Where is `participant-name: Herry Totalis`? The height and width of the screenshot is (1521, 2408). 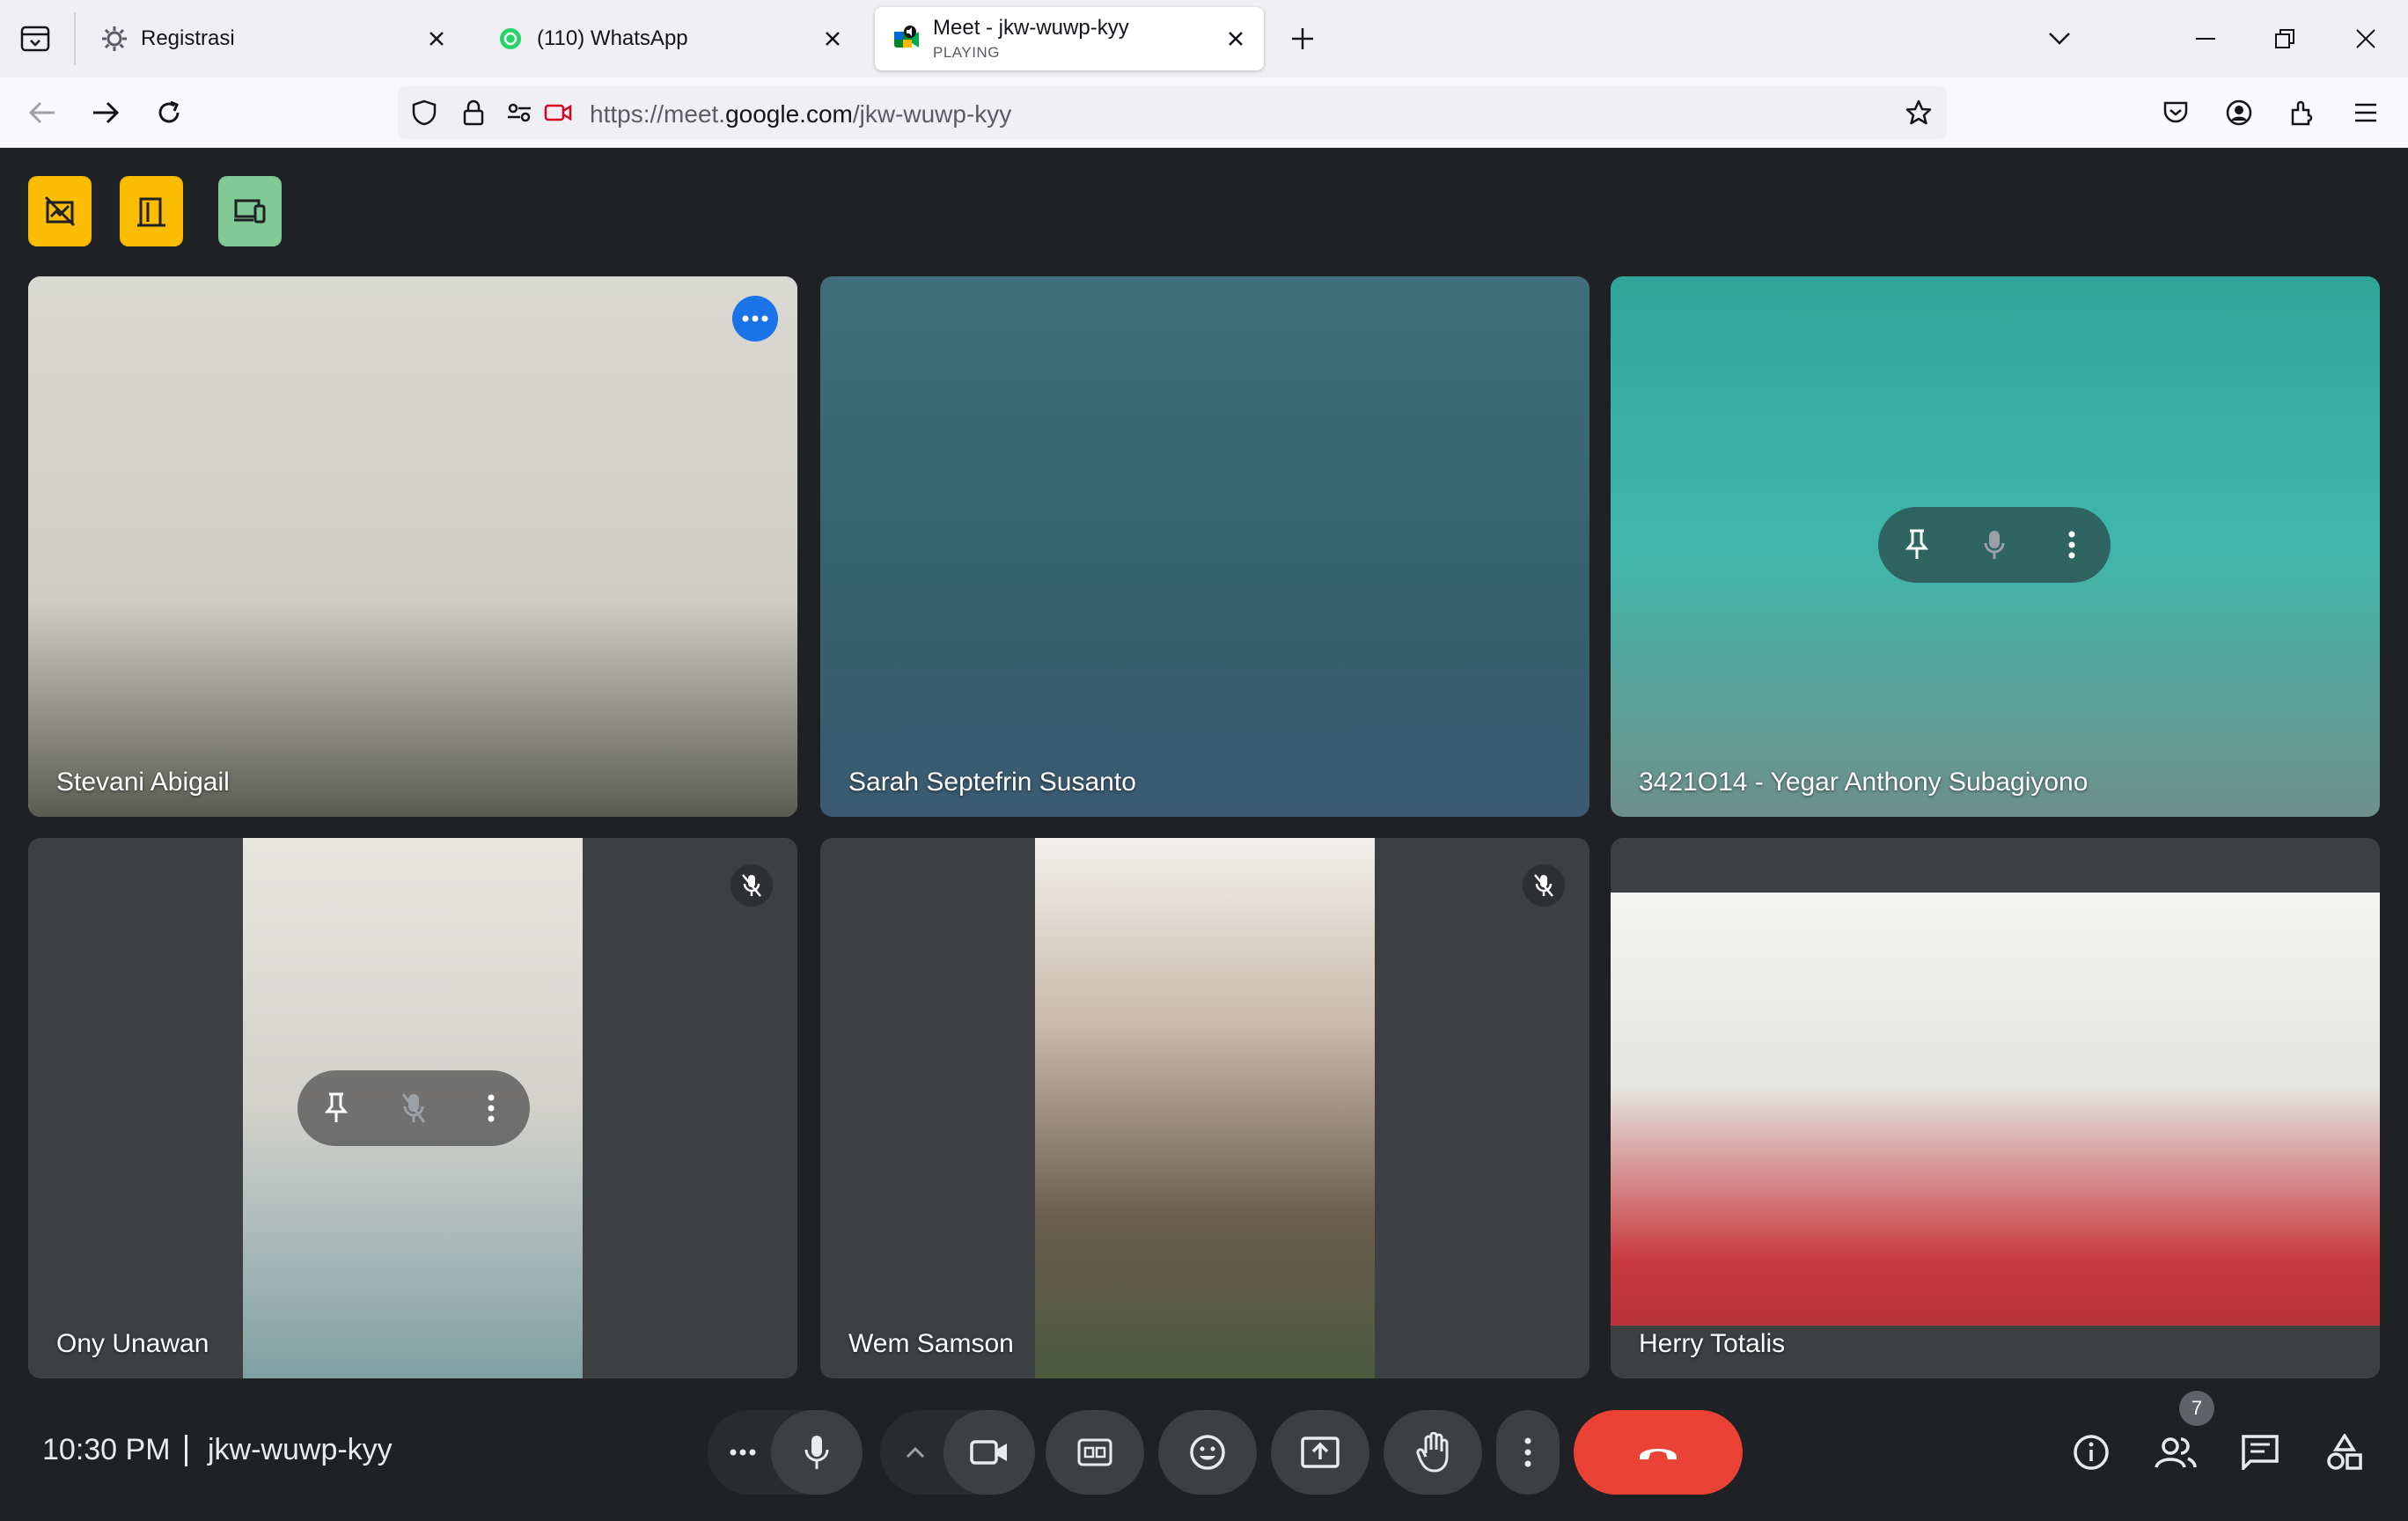
participant-name: Herry Totalis is located at coordinates (1712, 1343).